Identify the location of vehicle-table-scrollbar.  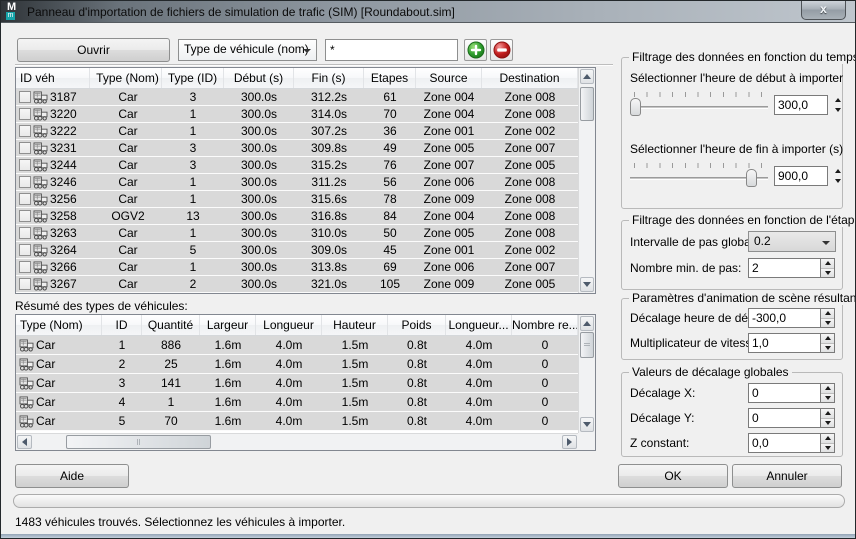
(586, 180).